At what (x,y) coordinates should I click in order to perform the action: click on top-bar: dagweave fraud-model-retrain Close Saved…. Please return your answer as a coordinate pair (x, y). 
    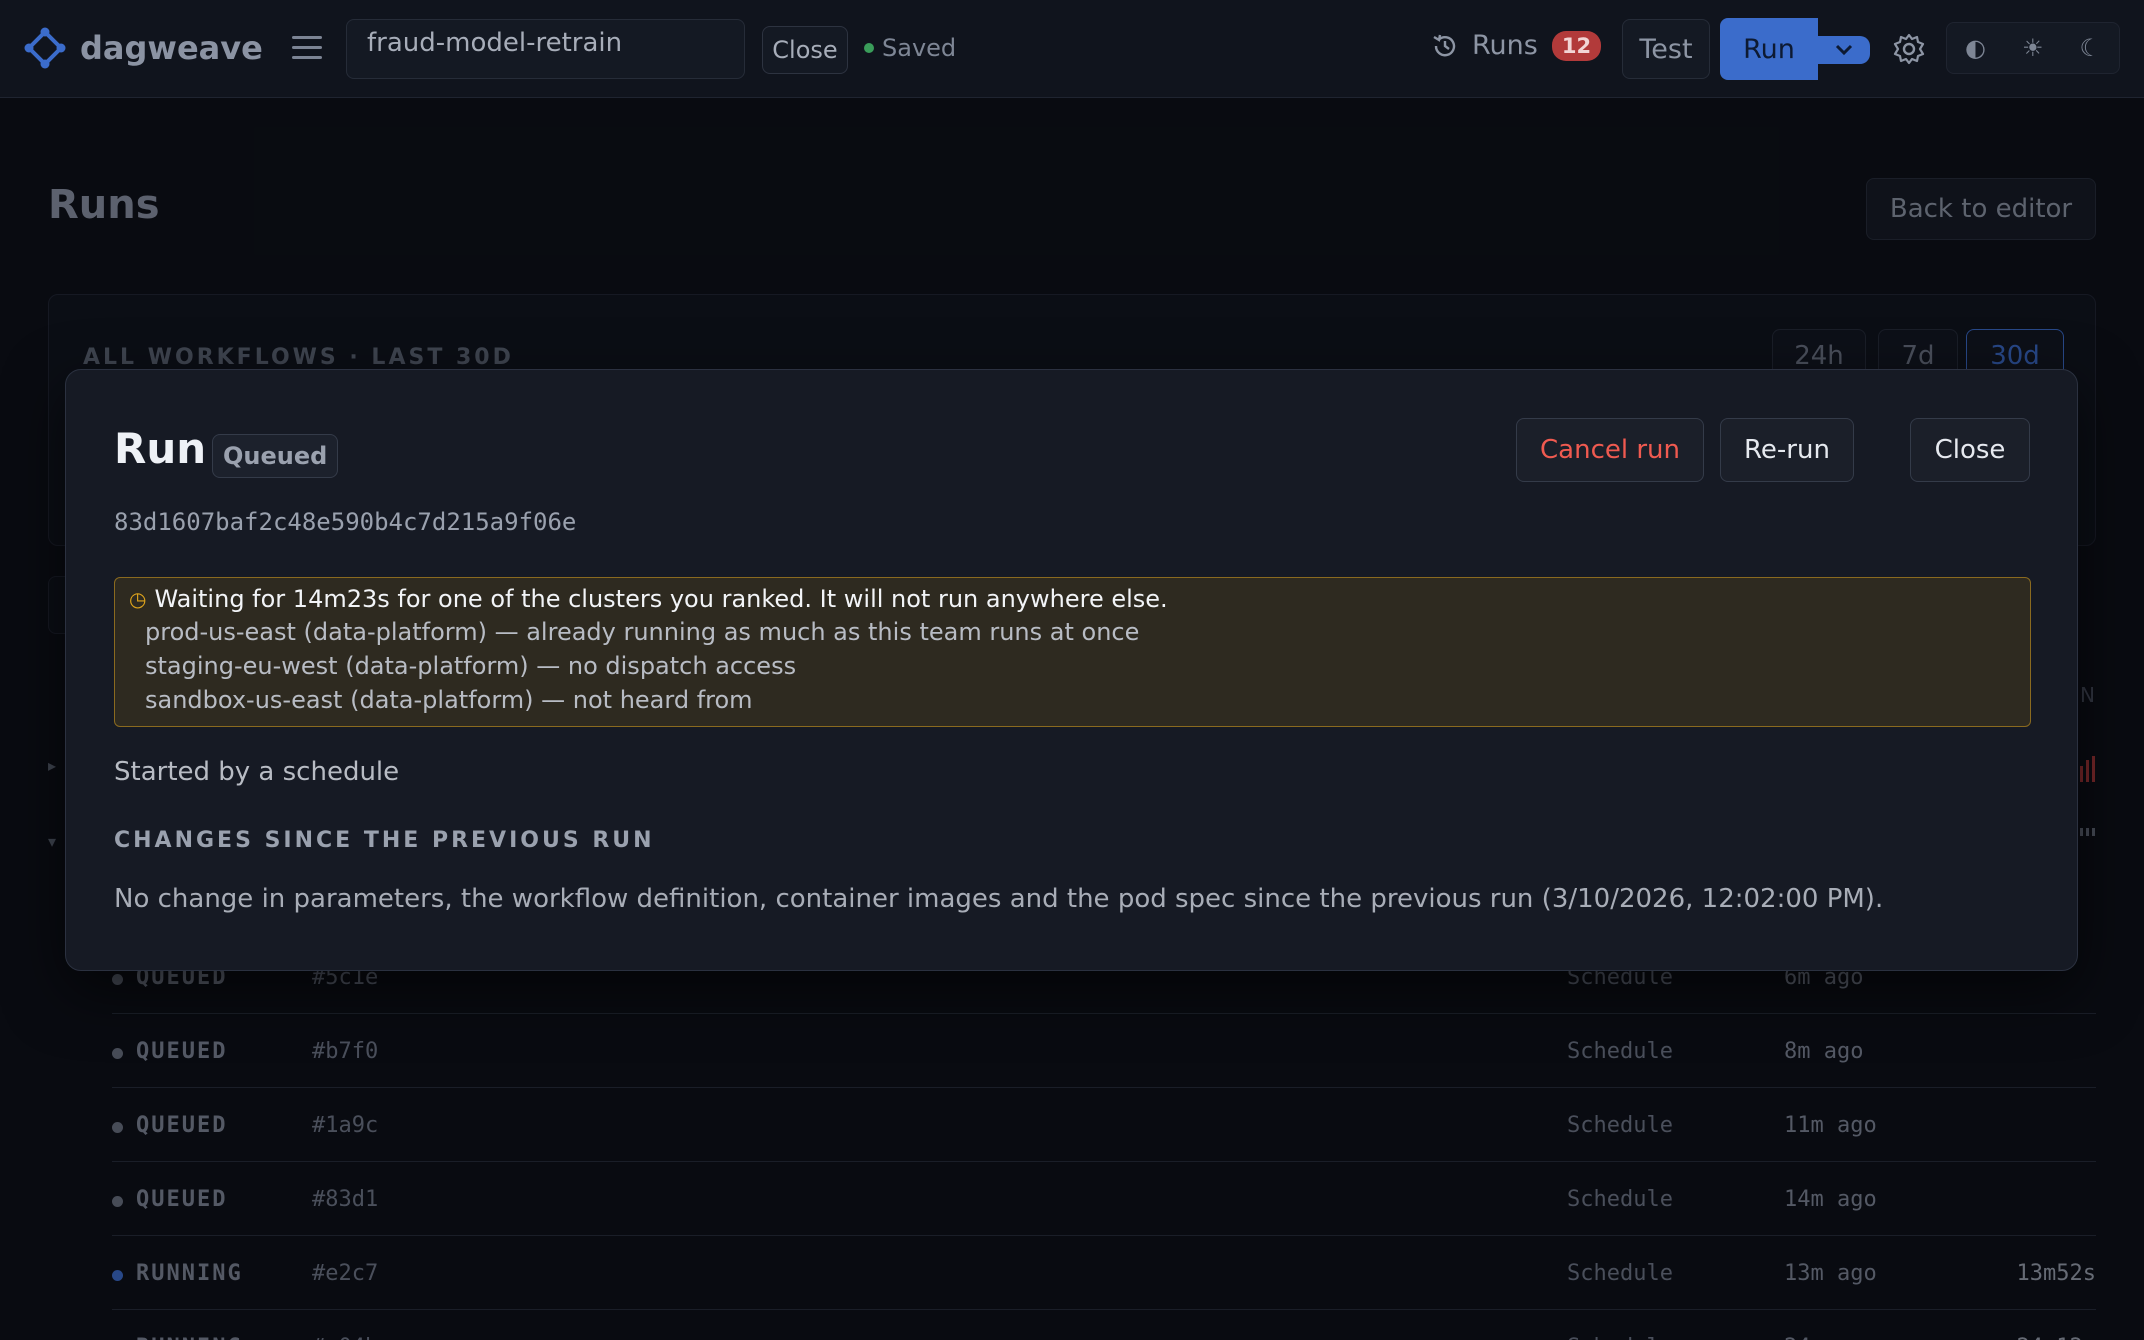
    Looking at the image, I should click on (1072, 49).